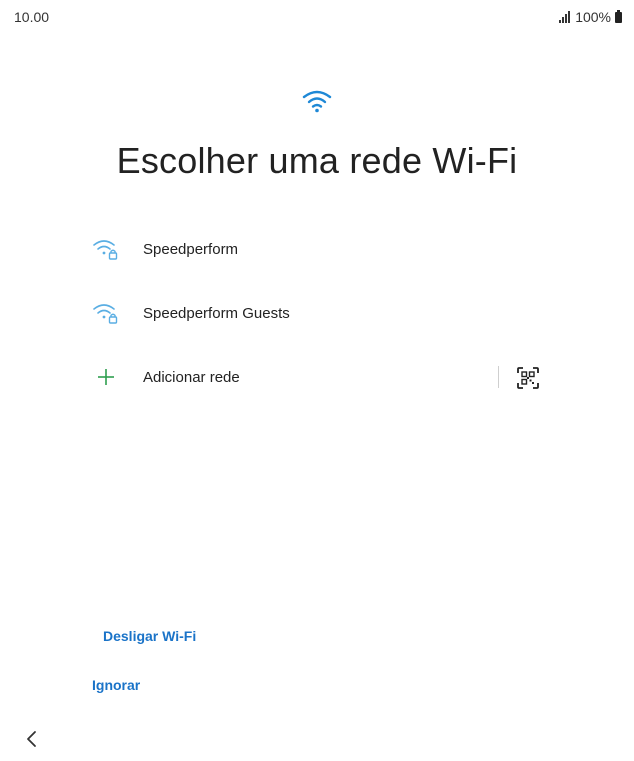 The height and width of the screenshot is (761, 634). Describe the element at coordinates (618, 16) in the screenshot. I see `battery-icon` at that location.